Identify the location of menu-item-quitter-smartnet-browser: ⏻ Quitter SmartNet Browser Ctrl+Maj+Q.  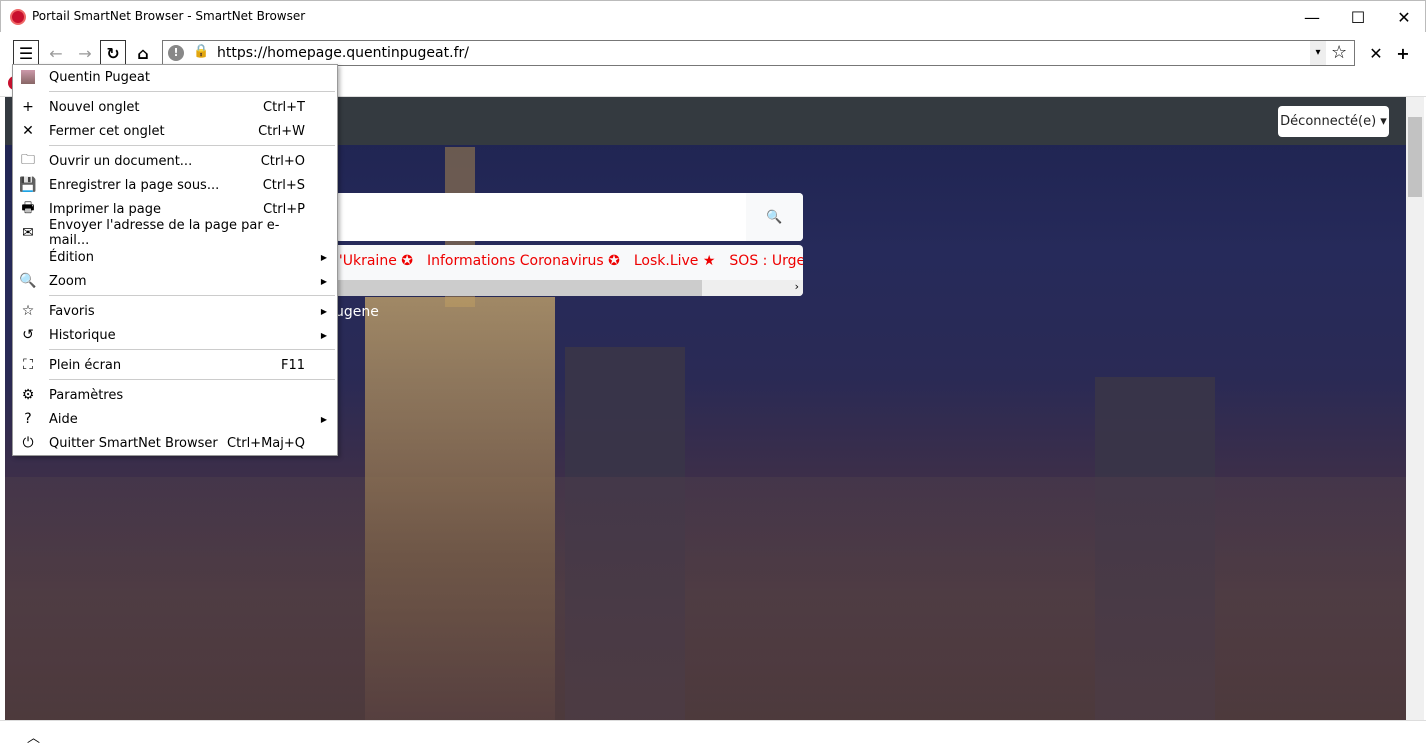
(175, 443).